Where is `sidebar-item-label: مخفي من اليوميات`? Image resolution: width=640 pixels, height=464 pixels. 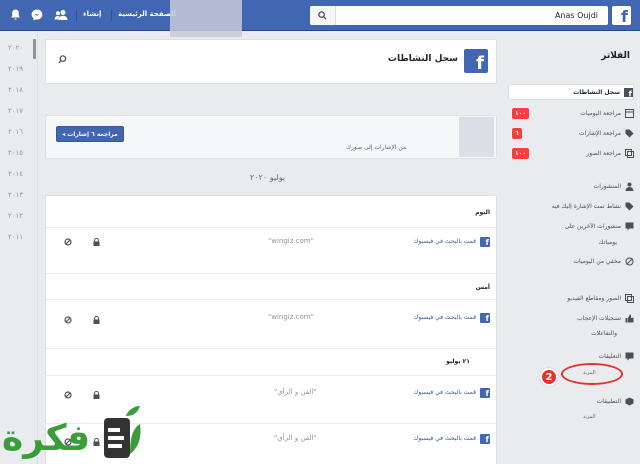 sidebar-item-label: مخفي من اليوميات is located at coordinates (597, 261).